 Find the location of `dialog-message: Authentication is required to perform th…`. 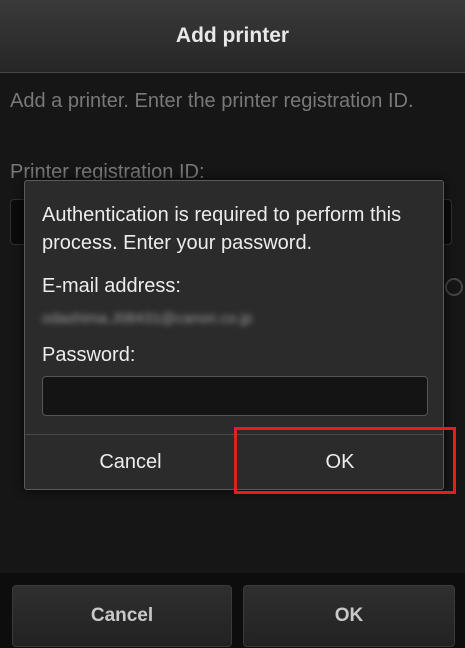

dialog-message: Authentication is required to perform th… is located at coordinates (222, 229).